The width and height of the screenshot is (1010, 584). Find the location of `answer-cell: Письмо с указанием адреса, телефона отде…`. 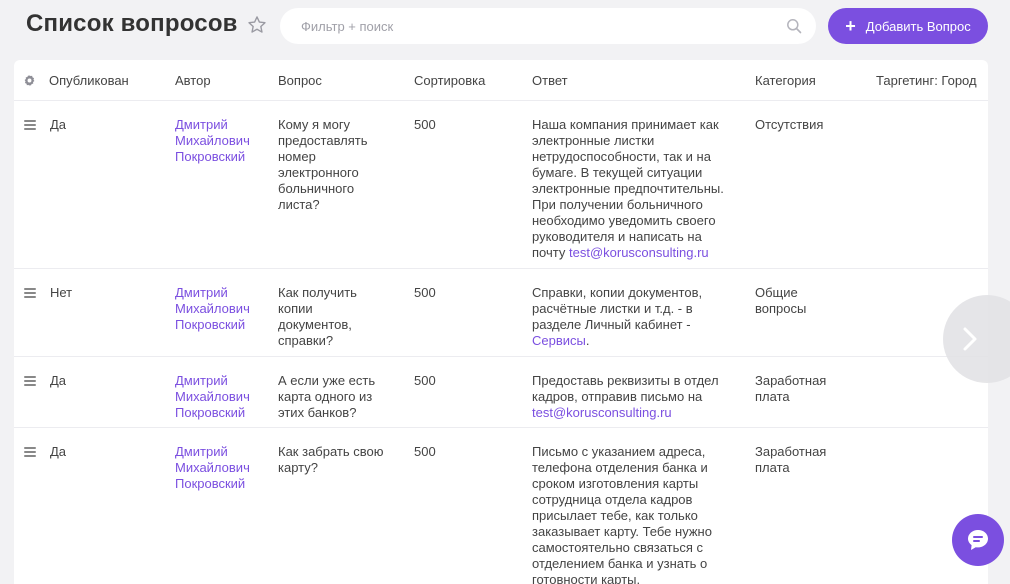

answer-cell: Письмо с указанием адреса, телефона отде… is located at coordinates (622, 514).